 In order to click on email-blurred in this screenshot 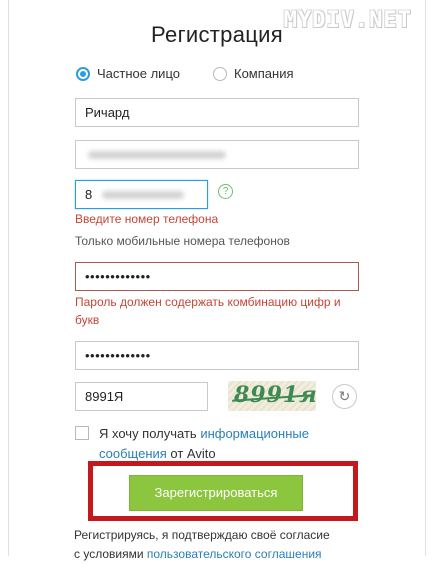, I will do `click(157, 155)`.